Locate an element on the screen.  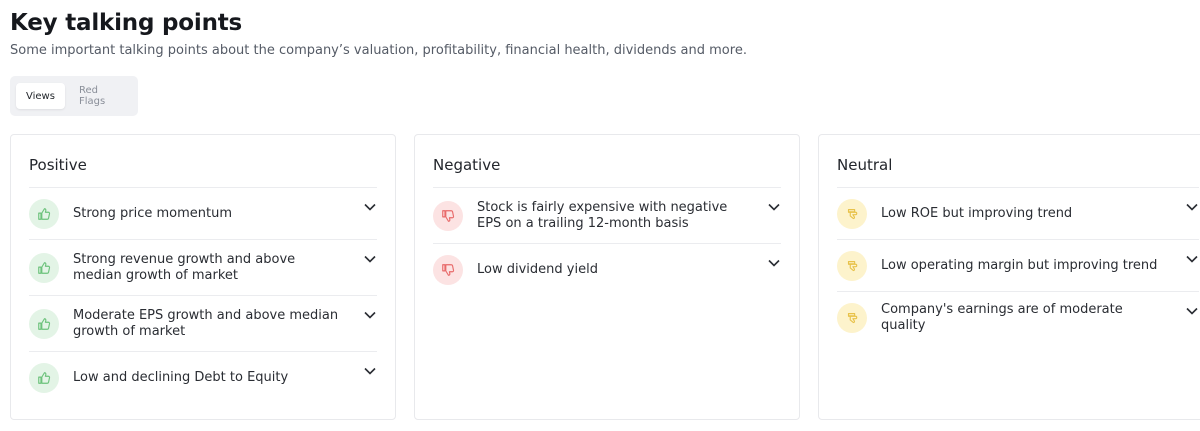
tab-red-flags: Red Flags is located at coordinates (100, 96).